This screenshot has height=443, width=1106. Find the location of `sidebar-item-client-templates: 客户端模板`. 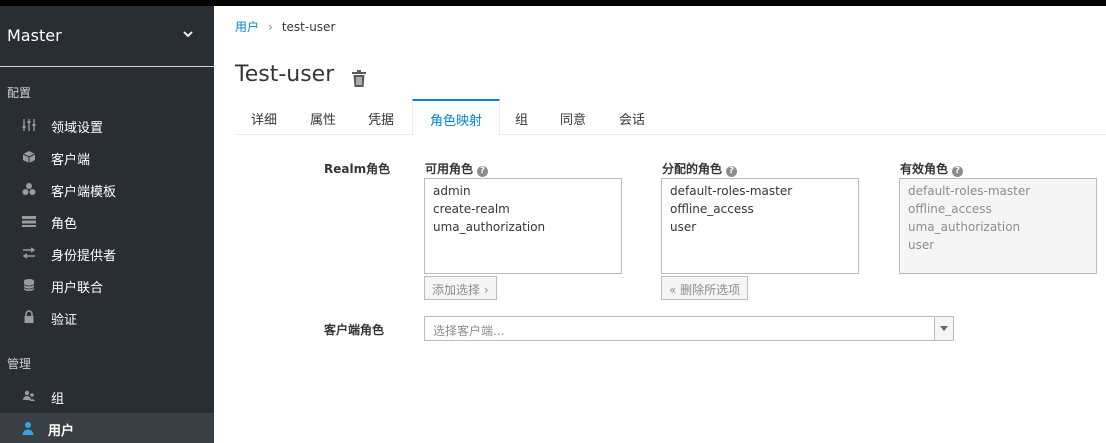

sidebar-item-client-templates: 客户端模板 is located at coordinates (107, 189).